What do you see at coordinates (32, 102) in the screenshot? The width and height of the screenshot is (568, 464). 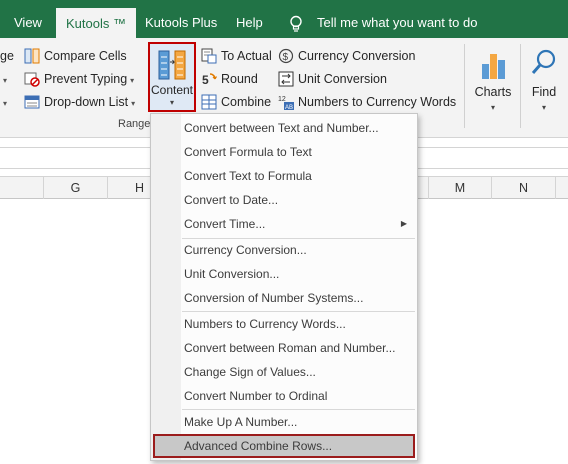 I see `dropdown-list-icon` at bounding box center [32, 102].